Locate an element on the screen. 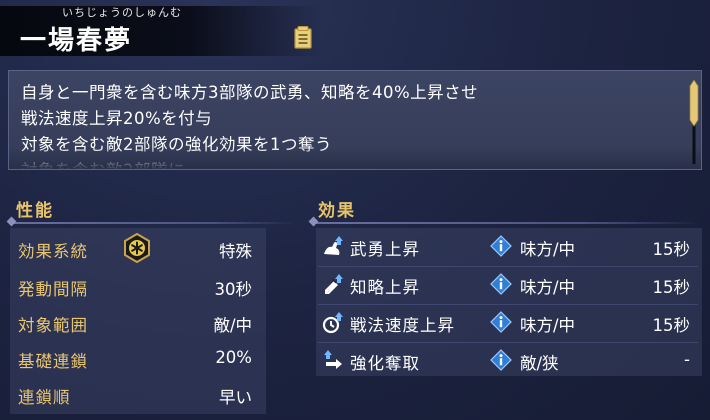 The image size is (710, 420). effect-name: 知略上昇 is located at coordinates (385, 287).